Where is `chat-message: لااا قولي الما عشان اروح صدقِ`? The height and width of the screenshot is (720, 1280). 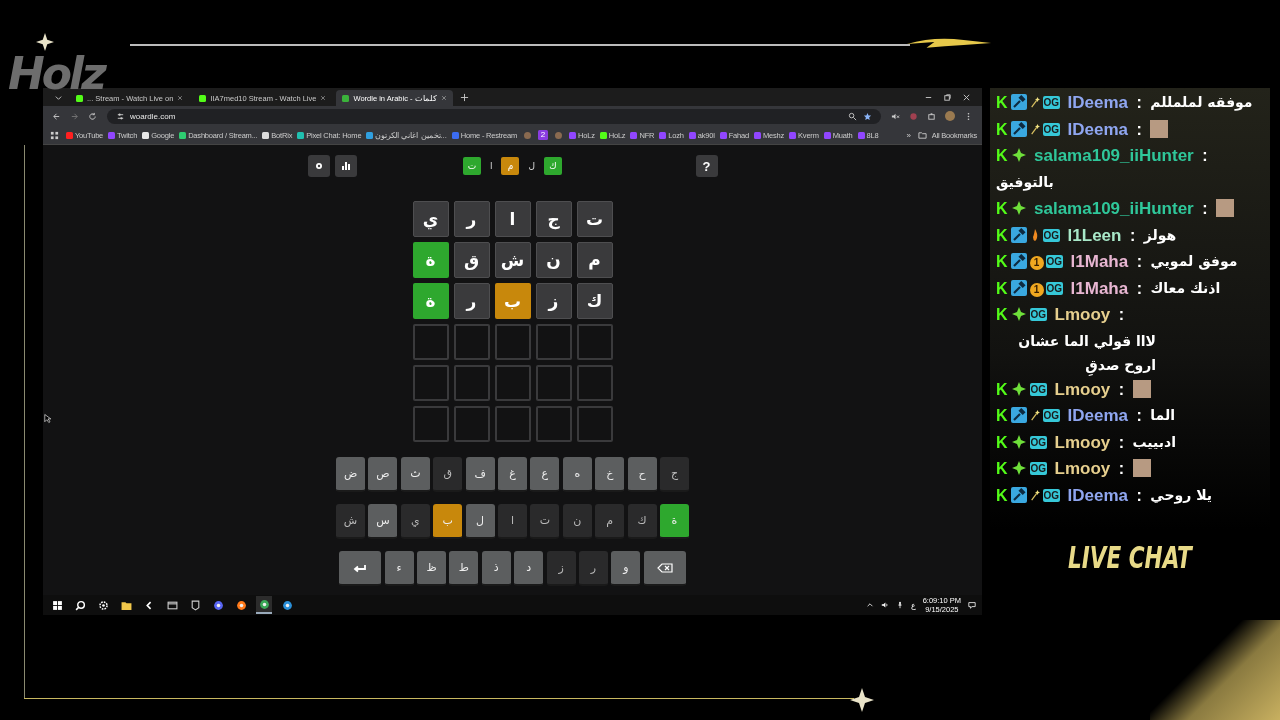 chat-message: لااا قولي الما عشان اروح صدقِ is located at coordinates (1076, 352).